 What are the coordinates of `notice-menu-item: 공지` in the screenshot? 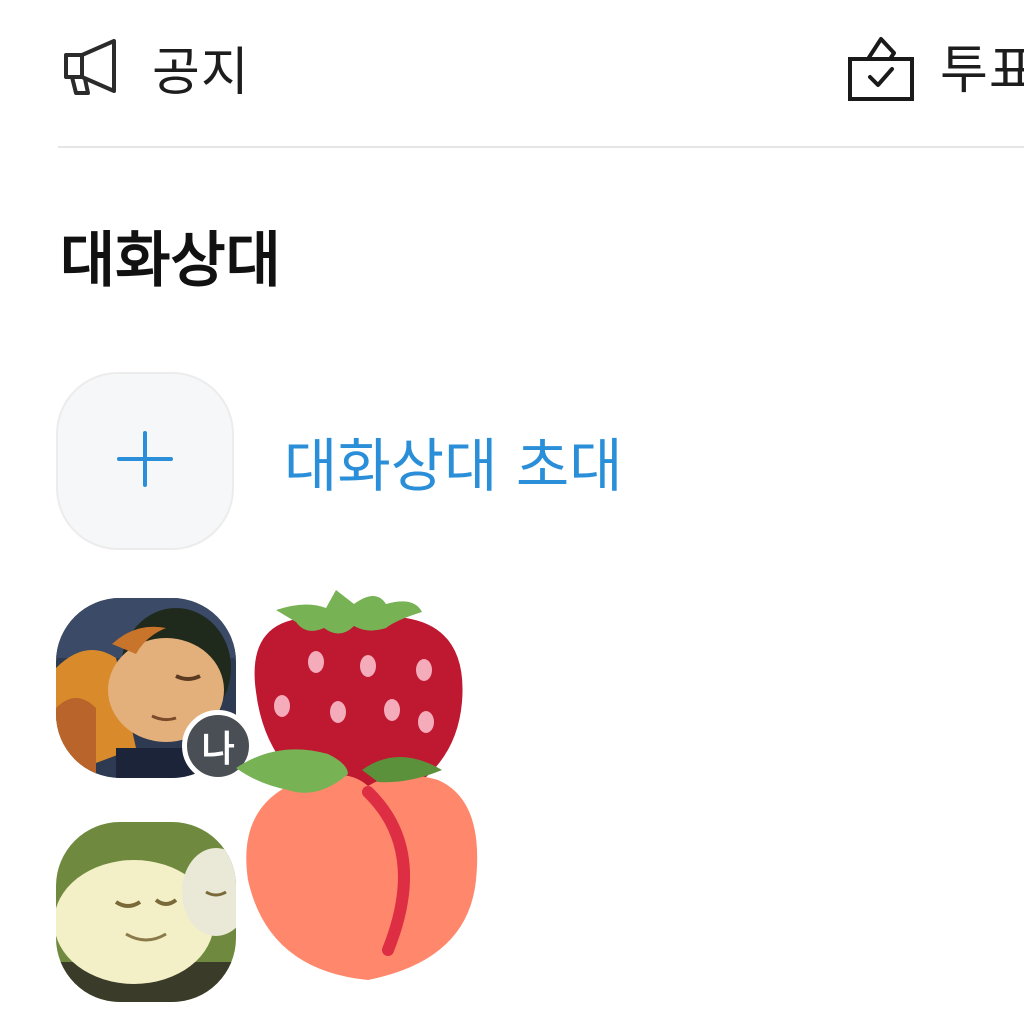 It's located at (154, 67).